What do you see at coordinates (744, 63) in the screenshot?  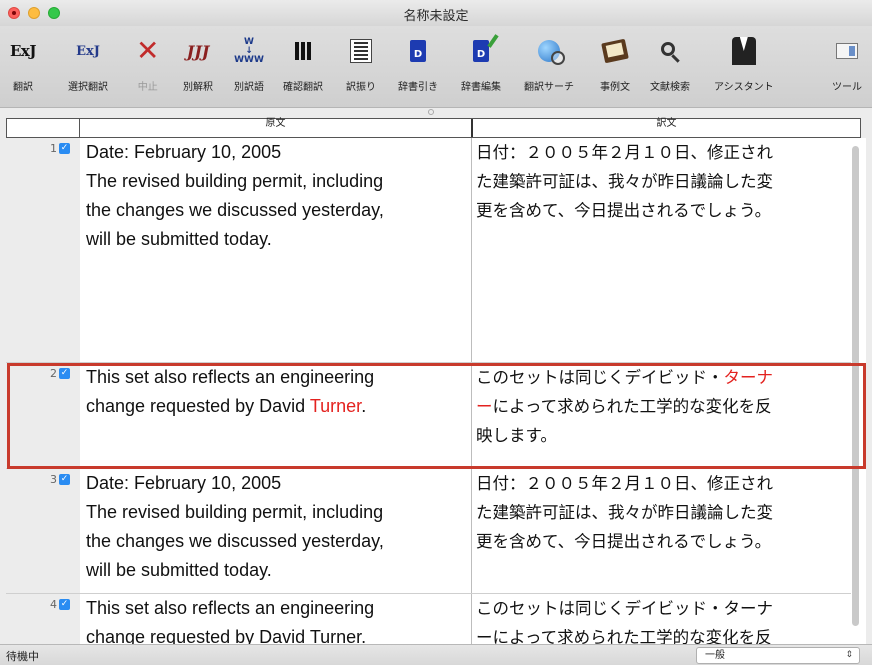 I see `assistant-button: アシスタント` at bounding box center [744, 63].